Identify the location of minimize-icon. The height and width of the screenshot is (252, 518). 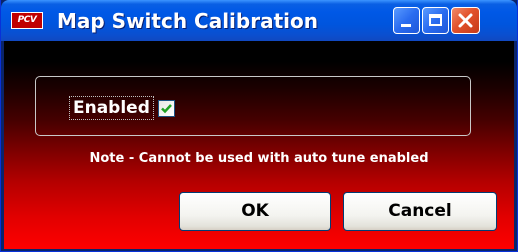
(406, 25).